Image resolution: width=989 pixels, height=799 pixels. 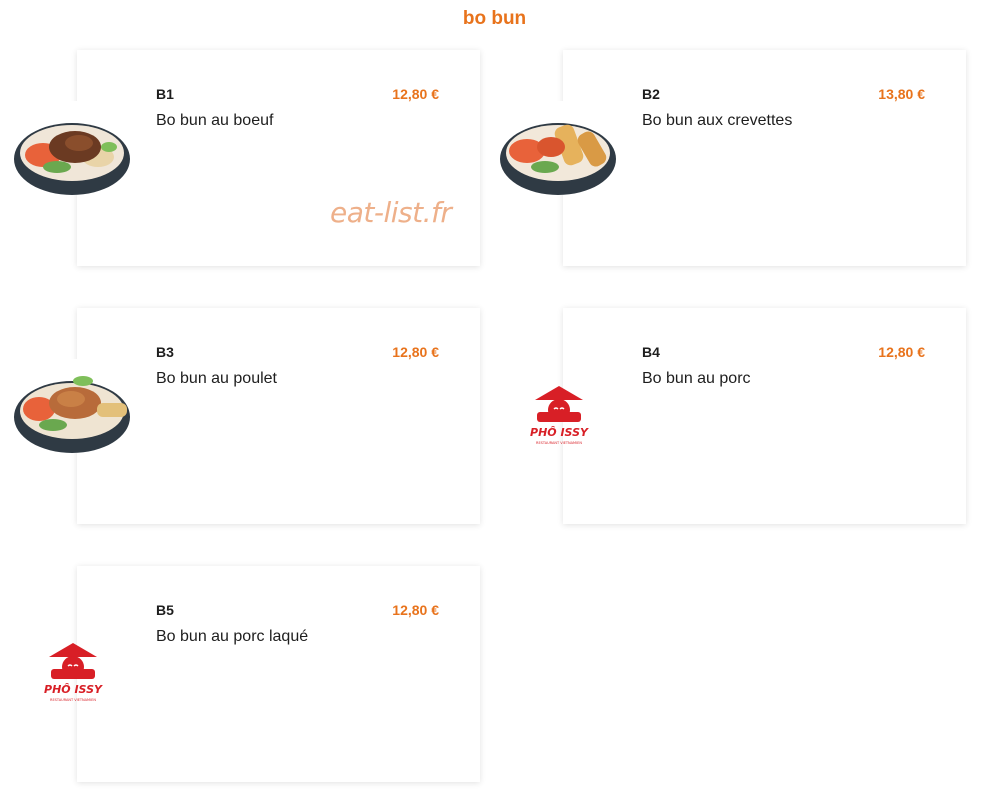 I want to click on item-name: Bo bun au boeuf, so click(x=215, y=120).